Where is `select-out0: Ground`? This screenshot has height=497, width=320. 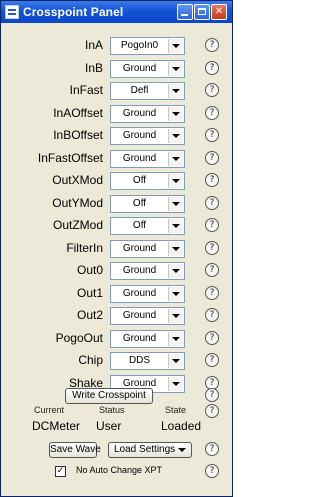 select-out0: Ground is located at coordinates (147, 271).